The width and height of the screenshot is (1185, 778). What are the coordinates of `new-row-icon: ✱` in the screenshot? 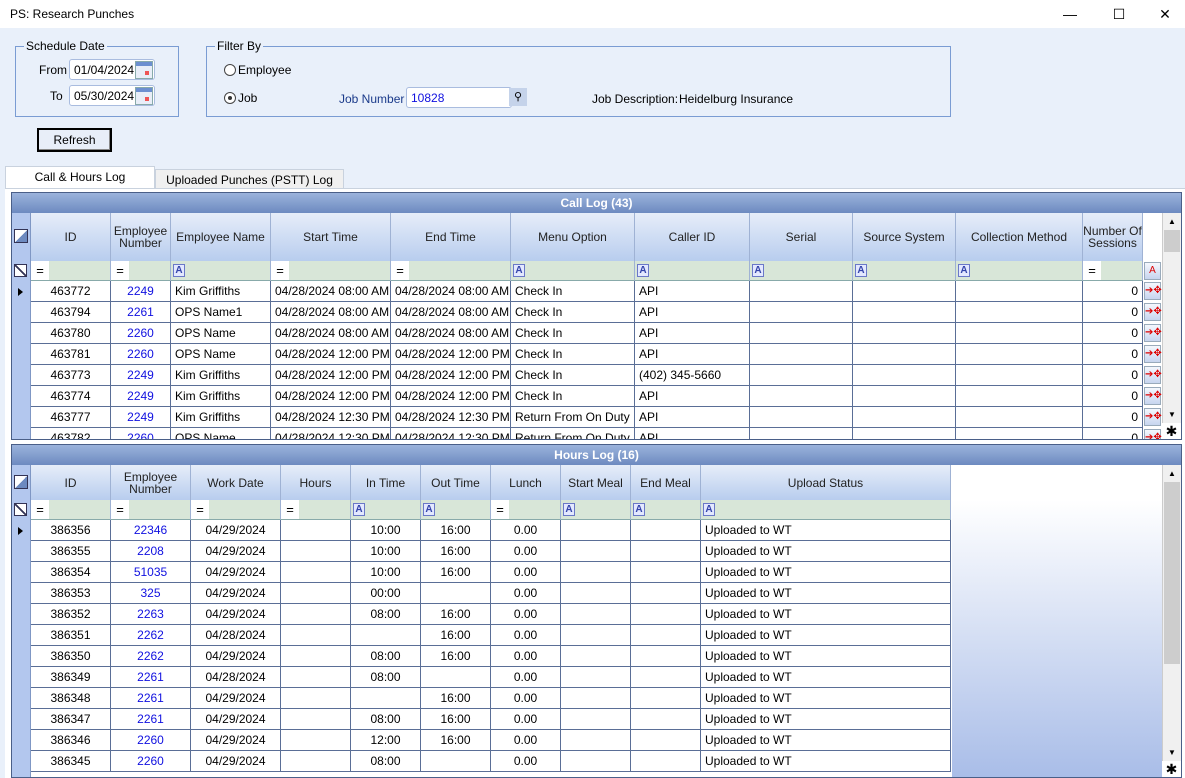 It's located at (1171, 431).